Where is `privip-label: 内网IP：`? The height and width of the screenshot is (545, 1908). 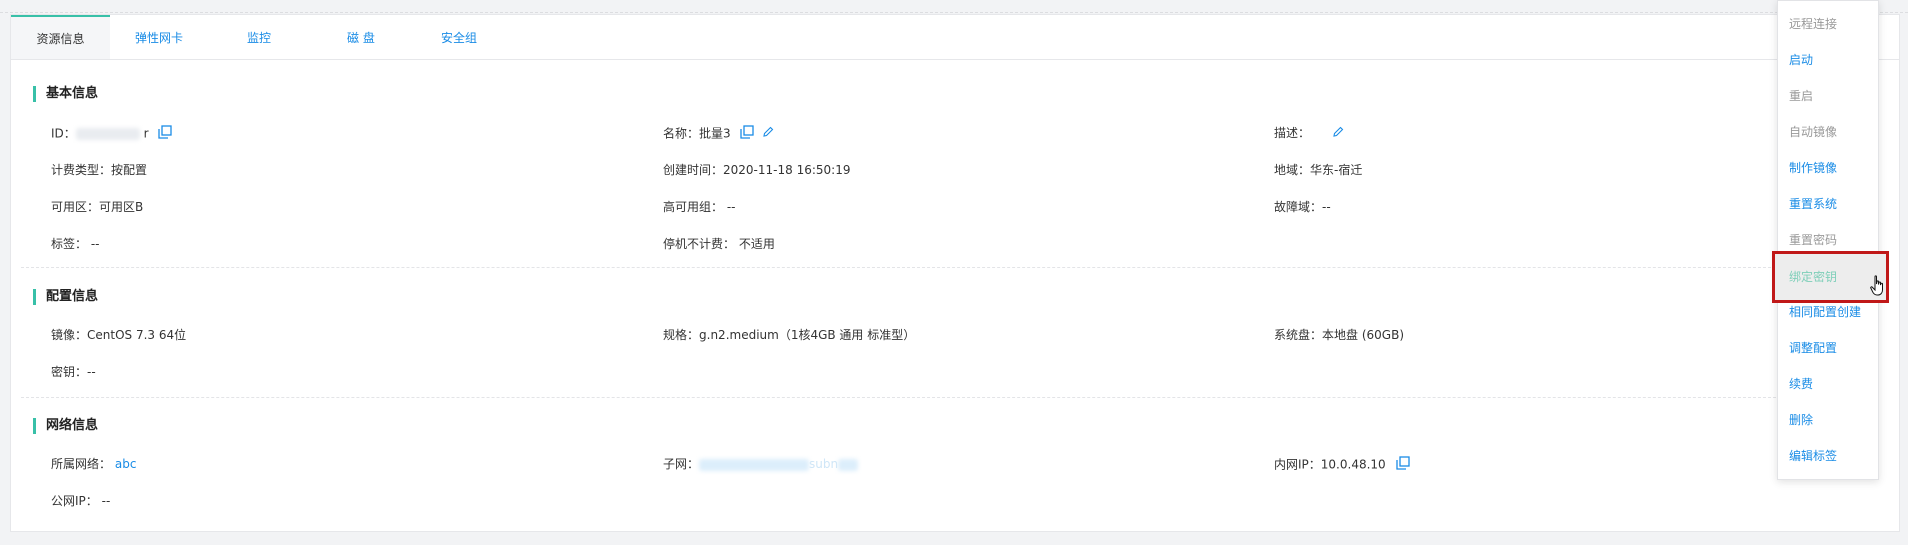
privip-label: 内网IP： is located at coordinates (1297, 464).